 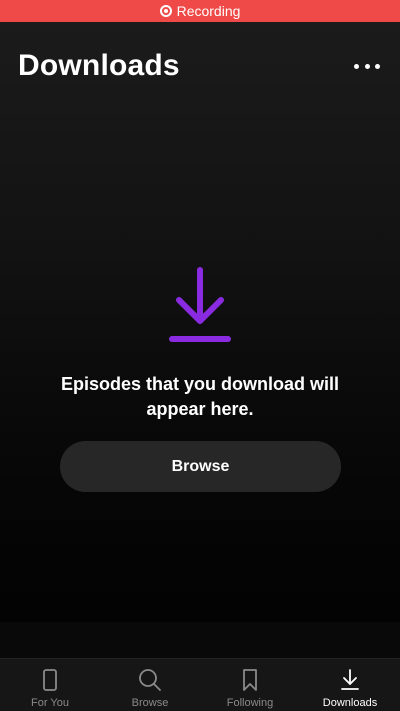 What do you see at coordinates (250, 680) in the screenshot?
I see `bookmark-icon` at bounding box center [250, 680].